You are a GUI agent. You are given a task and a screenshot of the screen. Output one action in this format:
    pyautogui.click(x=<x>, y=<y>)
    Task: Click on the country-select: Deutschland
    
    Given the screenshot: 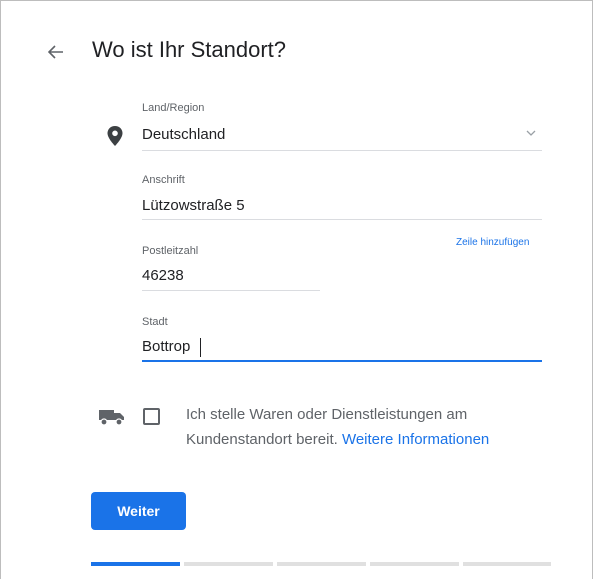 What is the action you would take?
    pyautogui.click(x=183, y=134)
    